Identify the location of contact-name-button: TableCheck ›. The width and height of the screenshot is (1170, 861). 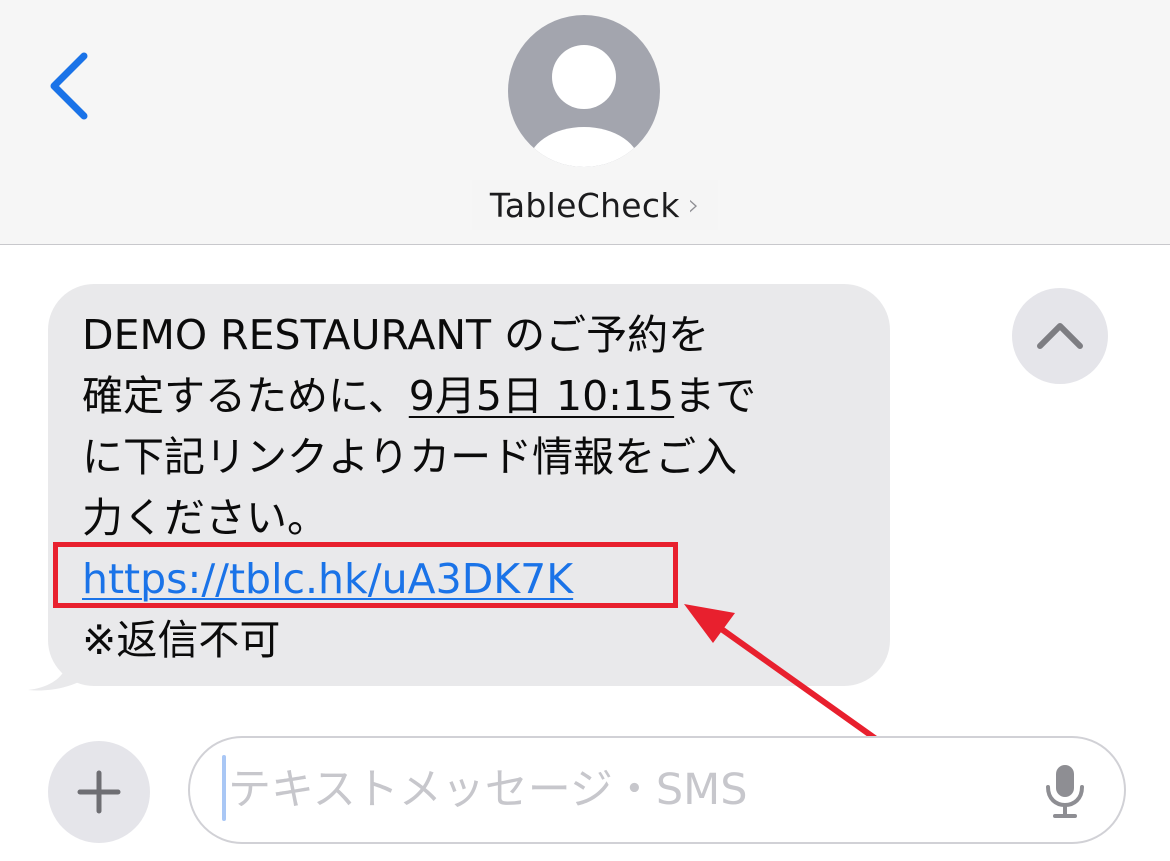
(595, 205).